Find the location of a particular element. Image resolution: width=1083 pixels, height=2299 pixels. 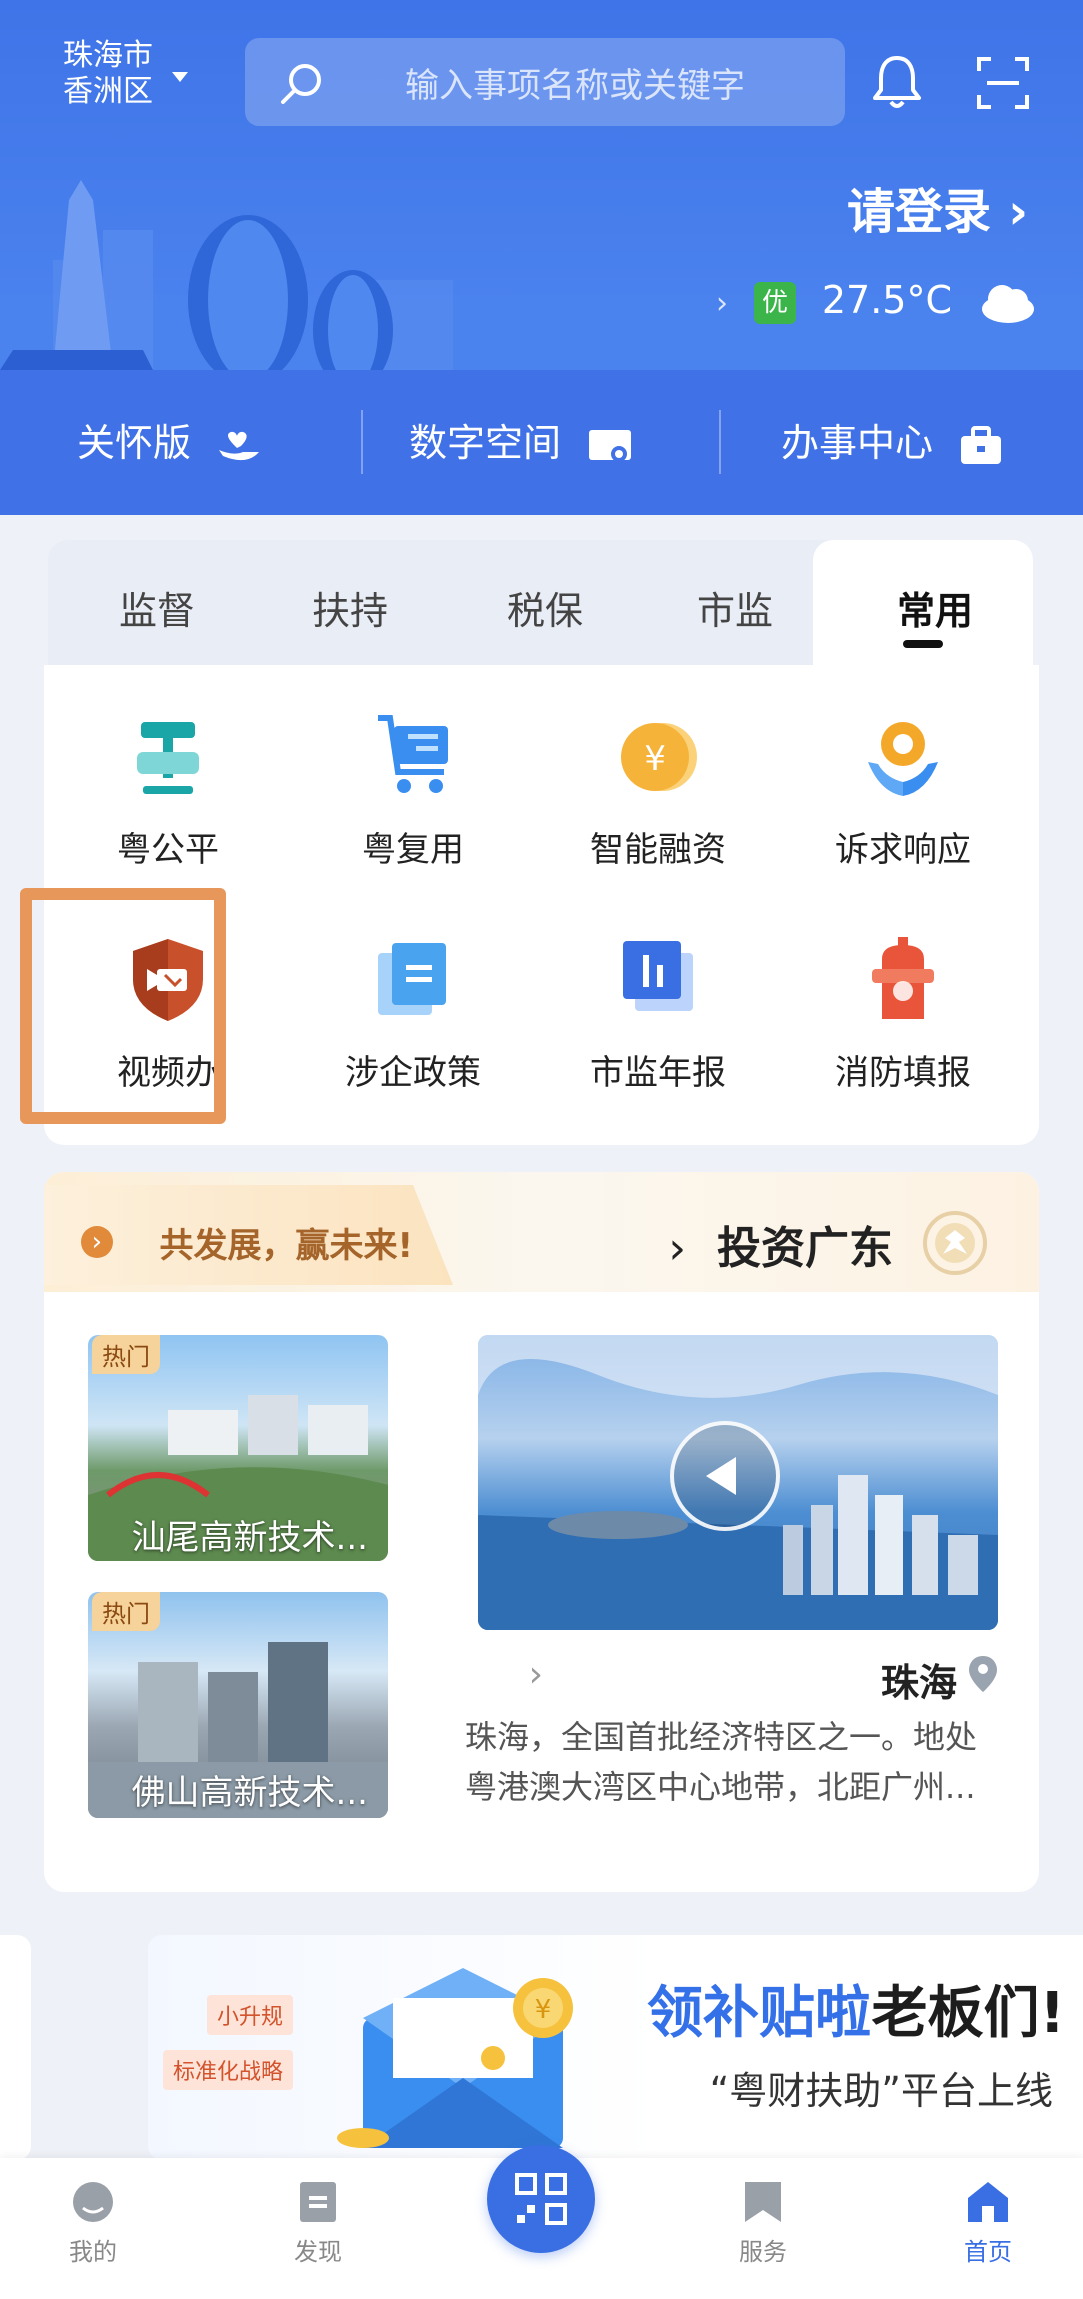

tab-common: 常用 is located at coordinates (935, 607).